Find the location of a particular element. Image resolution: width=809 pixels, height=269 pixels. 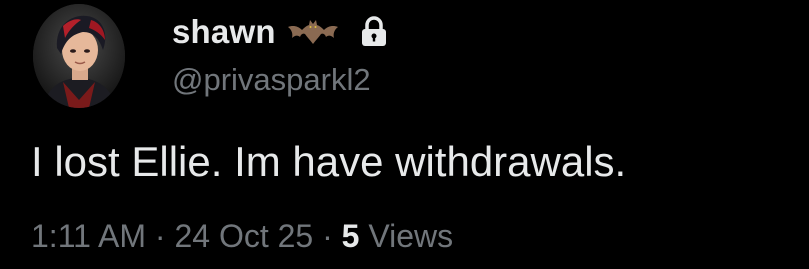

tweet-meta: 1:11 AM · 24 Oct 25 · 5 Views is located at coordinates (242, 236).